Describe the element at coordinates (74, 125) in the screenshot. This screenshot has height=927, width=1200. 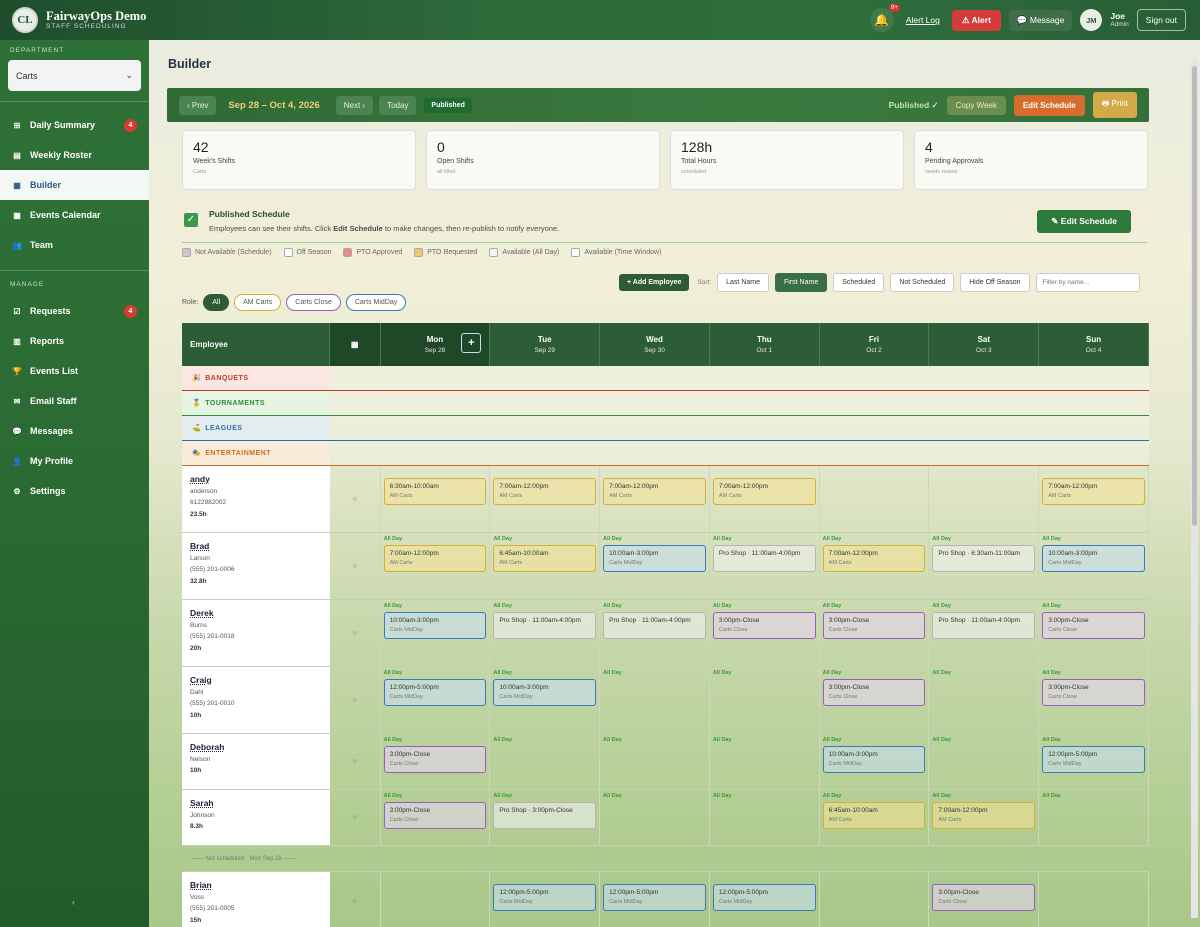
I see `sidebar-item-daily-summary: ⊞ Daily Summary 4` at that location.